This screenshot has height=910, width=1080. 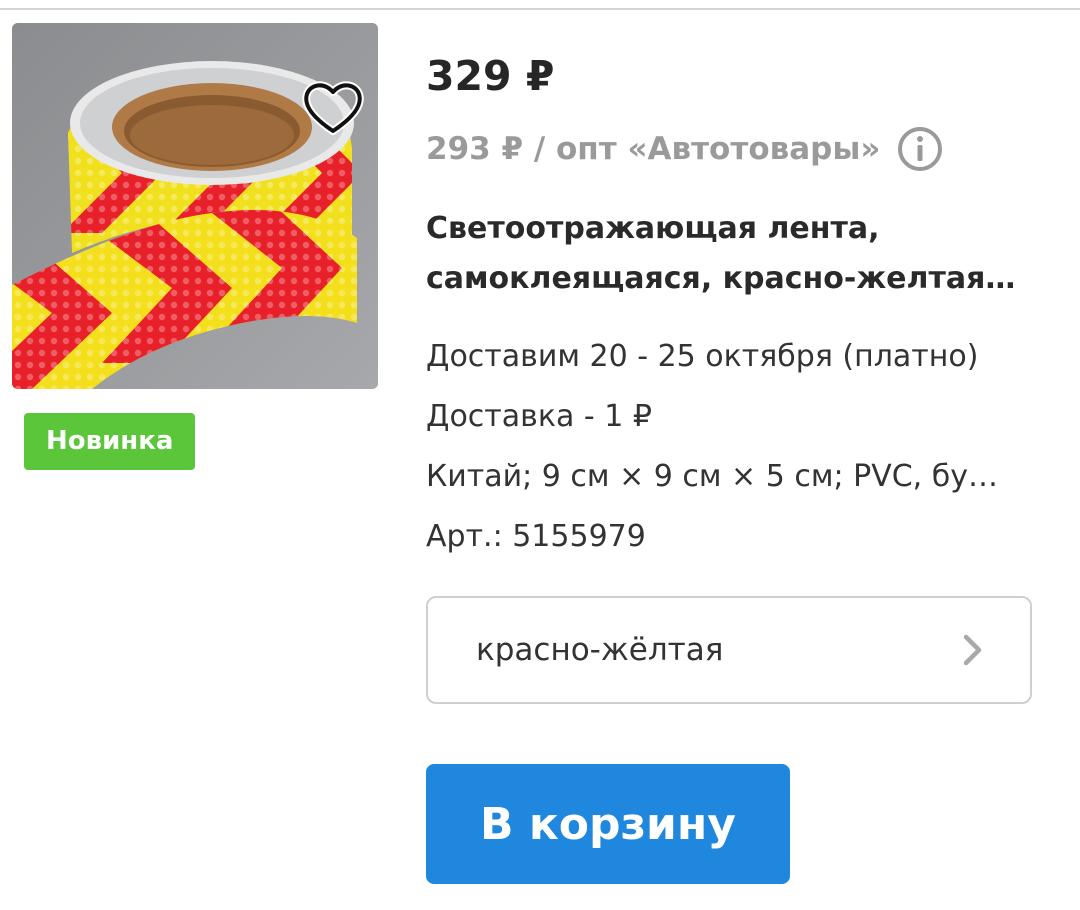 I want to click on variant-selector: красно-жёлтая, so click(x=729, y=650).